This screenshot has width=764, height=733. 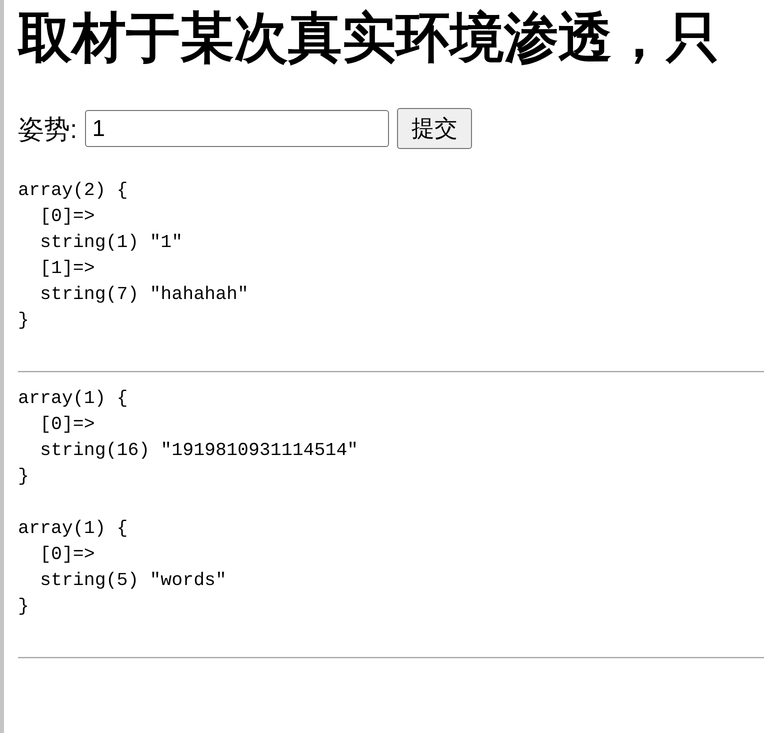 I want to click on string-value: string(7) "hahahah", so click(x=144, y=295).